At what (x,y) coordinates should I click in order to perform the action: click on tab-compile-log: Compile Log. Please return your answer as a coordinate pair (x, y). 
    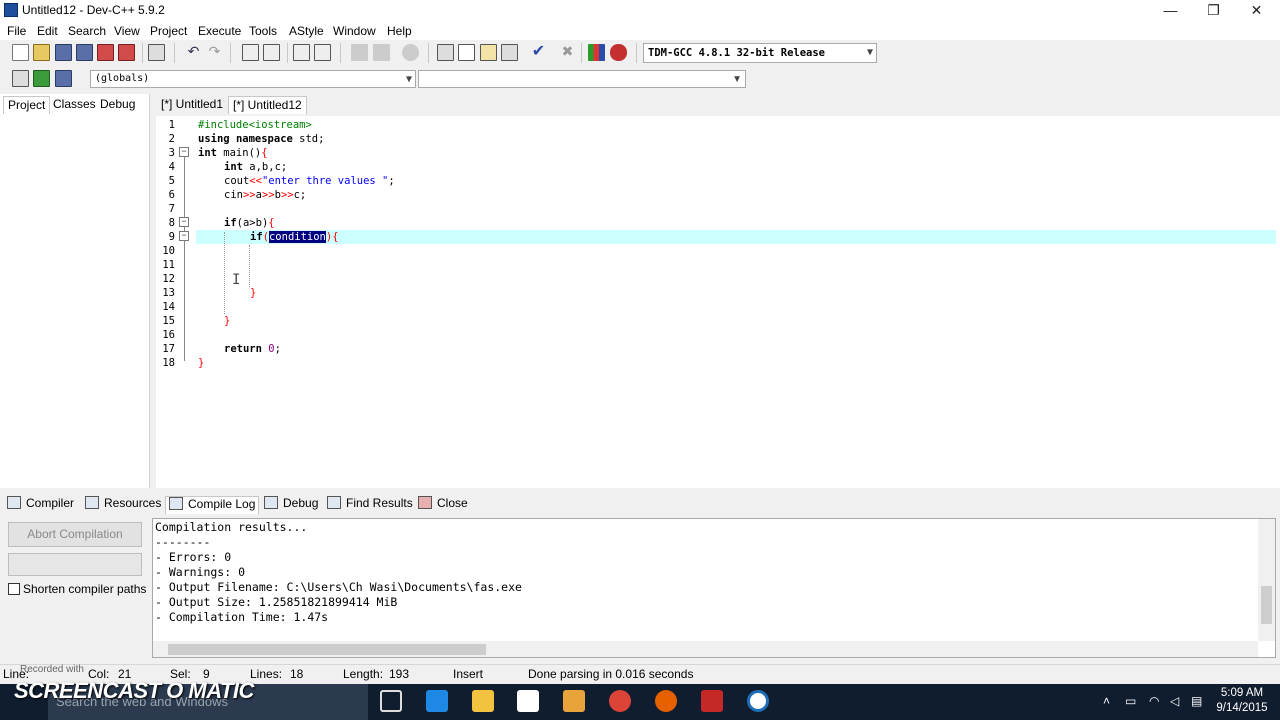
    Looking at the image, I should click on (212, 505).